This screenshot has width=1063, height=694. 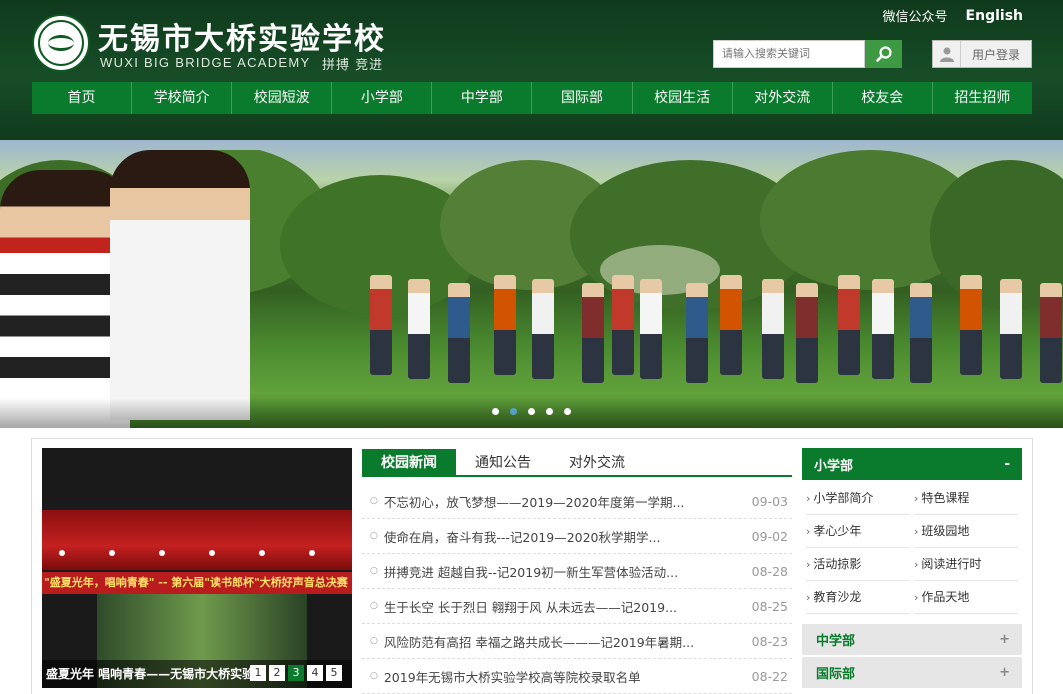 What do you see at coordinates (966, 564) in the screenshot?
I see `side-link: › 阅读进行时` at bounding box center [966, 564].